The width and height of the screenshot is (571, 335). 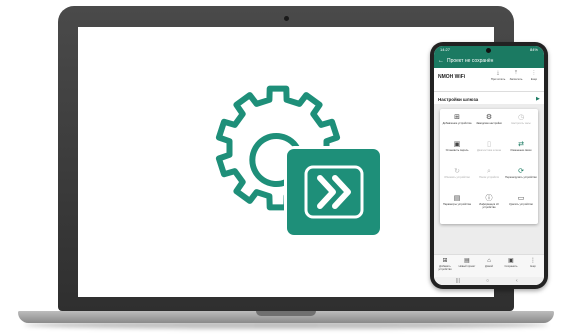 I want to click on search-icon: ⌕, so click(x=489, y=171).